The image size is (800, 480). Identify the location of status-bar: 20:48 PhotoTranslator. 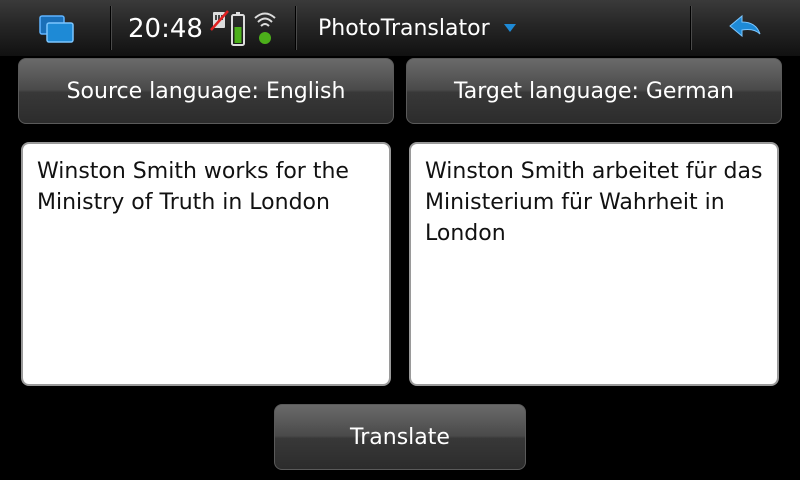
(400, 28).